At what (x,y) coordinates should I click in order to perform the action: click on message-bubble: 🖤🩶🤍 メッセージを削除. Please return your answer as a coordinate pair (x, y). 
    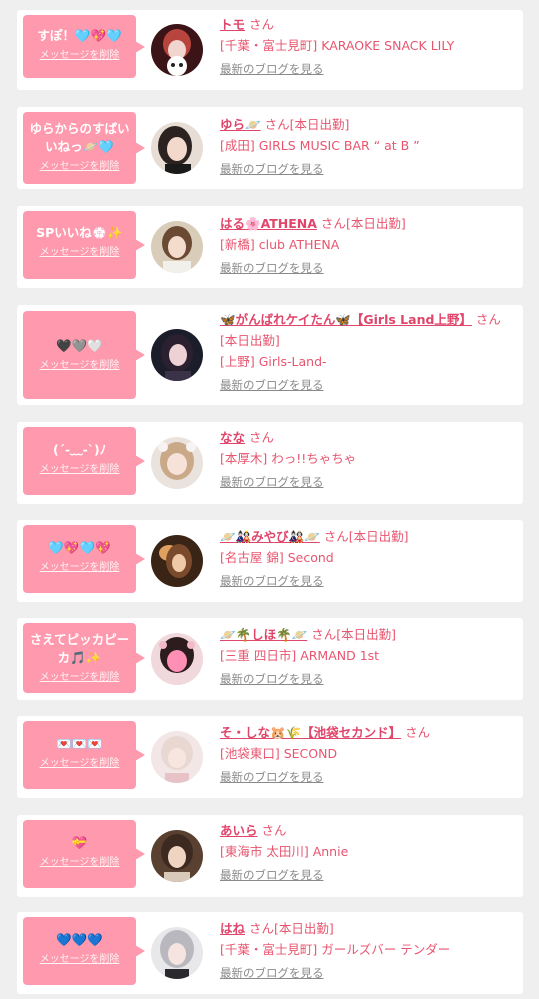
    Looking at the image, I should click on (84, 355).